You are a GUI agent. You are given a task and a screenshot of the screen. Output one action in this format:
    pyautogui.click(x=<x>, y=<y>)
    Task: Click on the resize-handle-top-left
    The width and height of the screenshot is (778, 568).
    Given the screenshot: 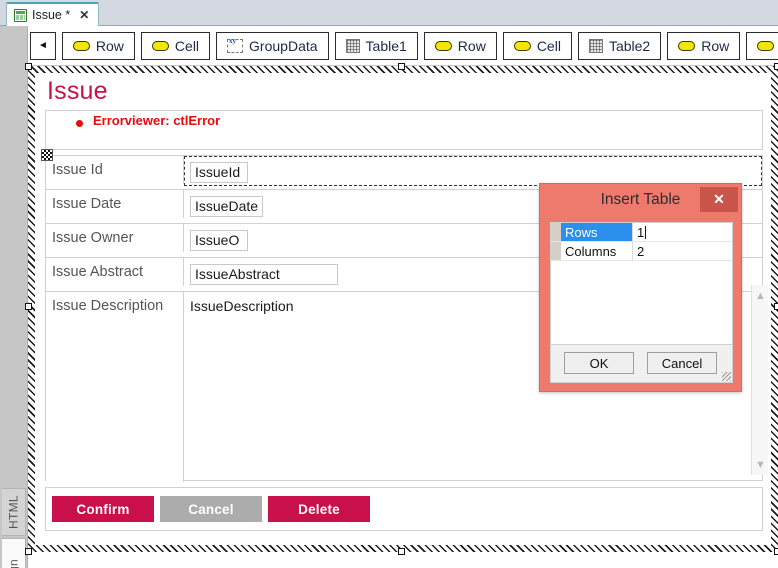 What is the action you would take?
    pyautogui.click(x=28, y=66)
    